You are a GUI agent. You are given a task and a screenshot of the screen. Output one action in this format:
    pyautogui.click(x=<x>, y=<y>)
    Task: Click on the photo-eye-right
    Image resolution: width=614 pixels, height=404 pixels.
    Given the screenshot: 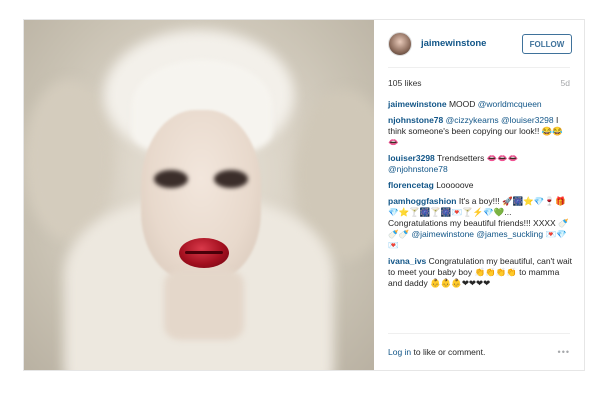 What is the action you would take?
    pyautogui.click(x=231, y=179)
    